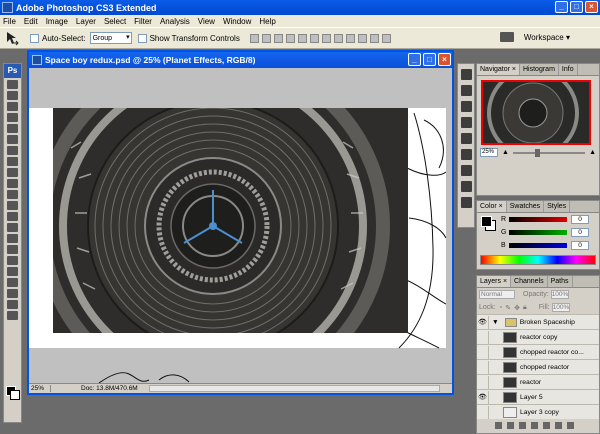  Describe the element at coordinates (12, 183) in the screenshot. I see `history-brush-tool-icon` at that location.